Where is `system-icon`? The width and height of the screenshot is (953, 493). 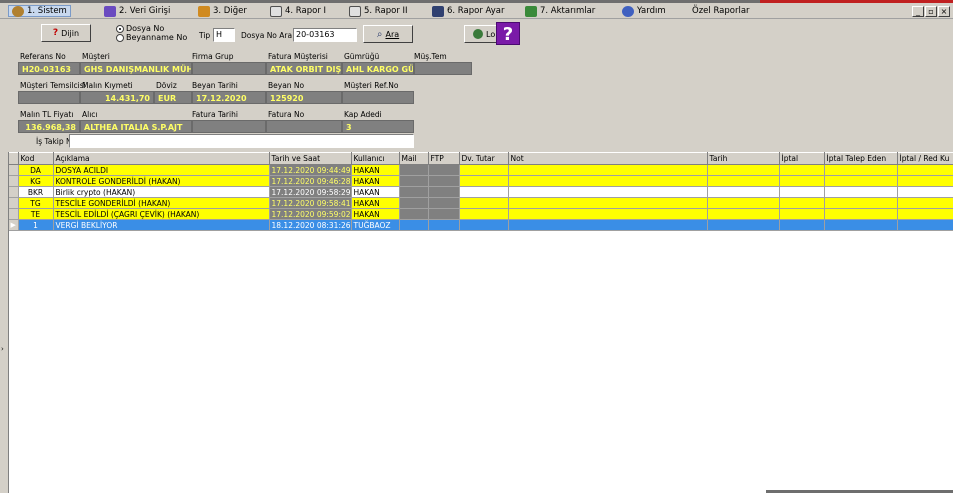
system-icon is located at coordinates (18, 11).